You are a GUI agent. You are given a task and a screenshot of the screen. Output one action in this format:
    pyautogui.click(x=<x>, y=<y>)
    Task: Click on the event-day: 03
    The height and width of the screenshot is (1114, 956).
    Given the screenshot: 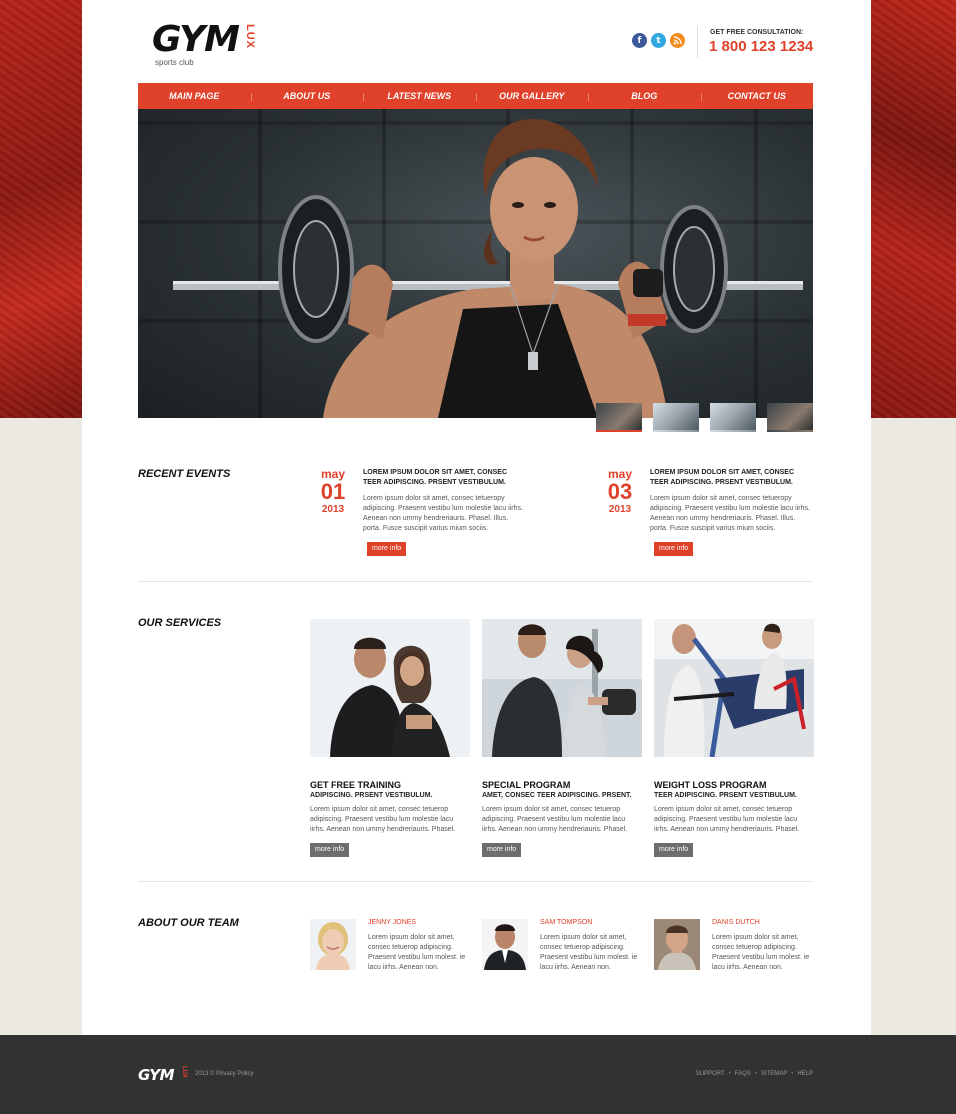 What is the action you would take?
    pyautogui.click(x=620, y=491)
    